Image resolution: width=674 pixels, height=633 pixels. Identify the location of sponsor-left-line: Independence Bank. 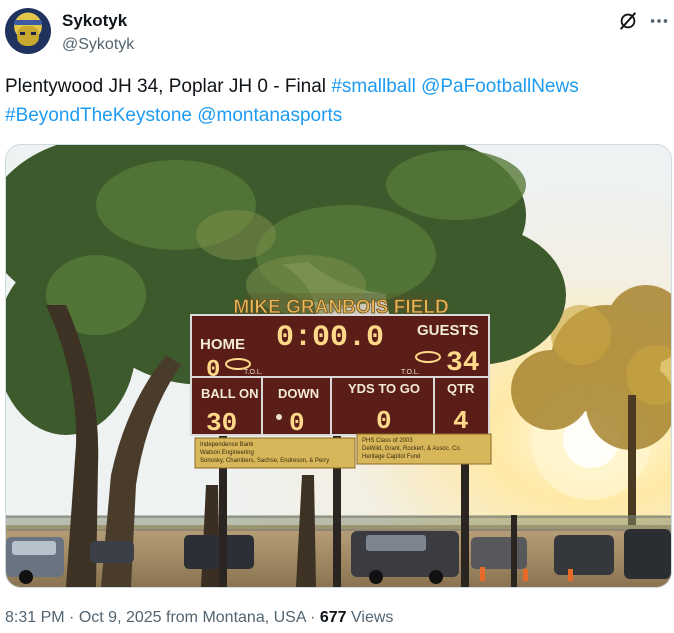
(227, 445).